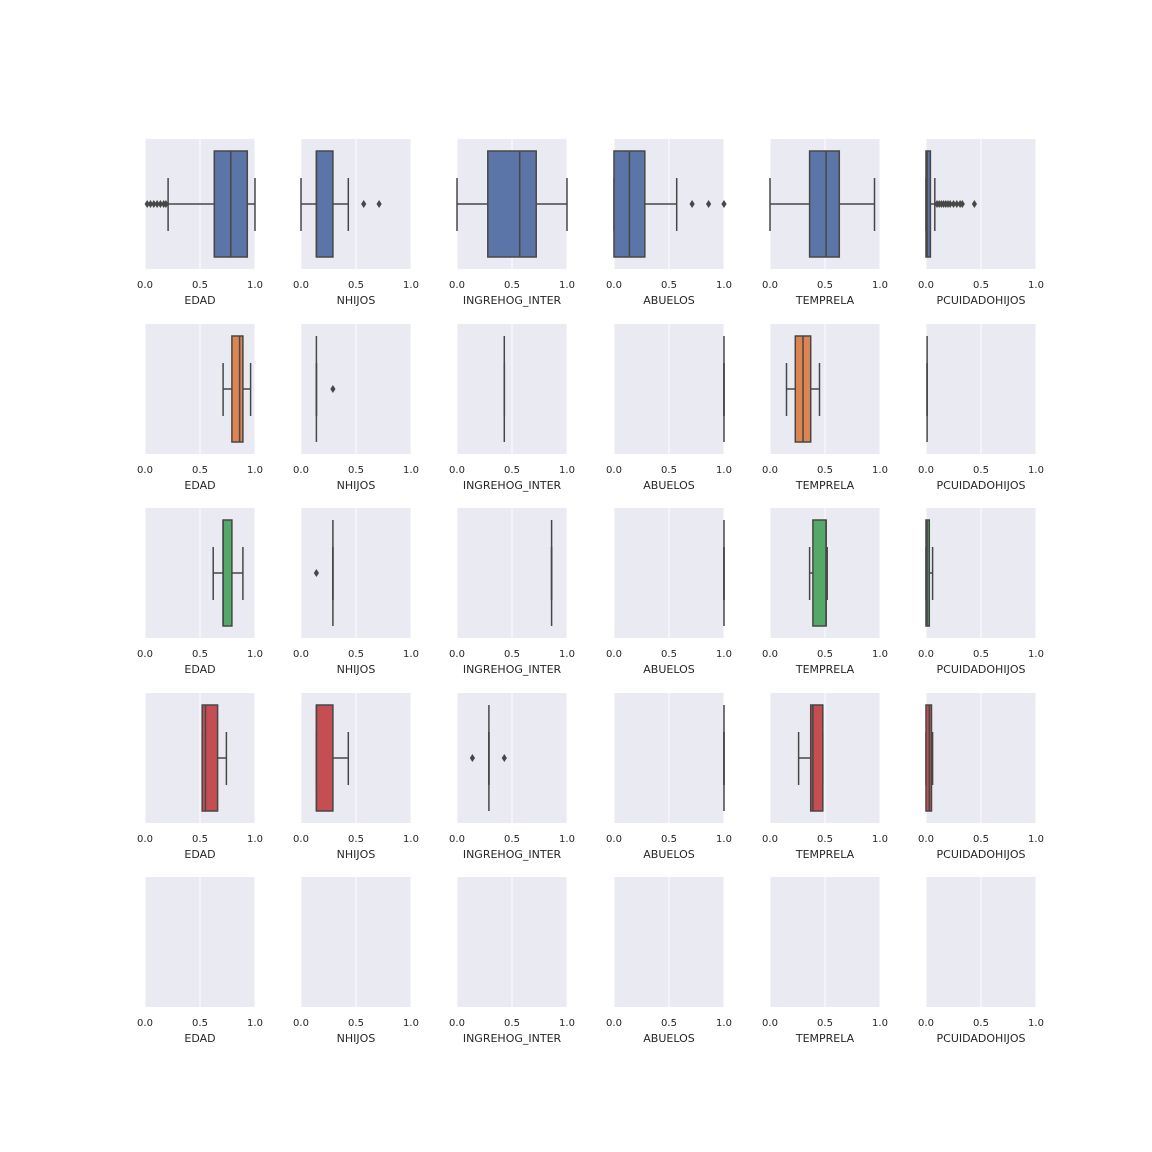 The image size is (1152, 1152). I want to click on panel-r2-ingrehog_inter: 0.0 0.5 1.0 INGREHOG_INTER, so click(512, 408).